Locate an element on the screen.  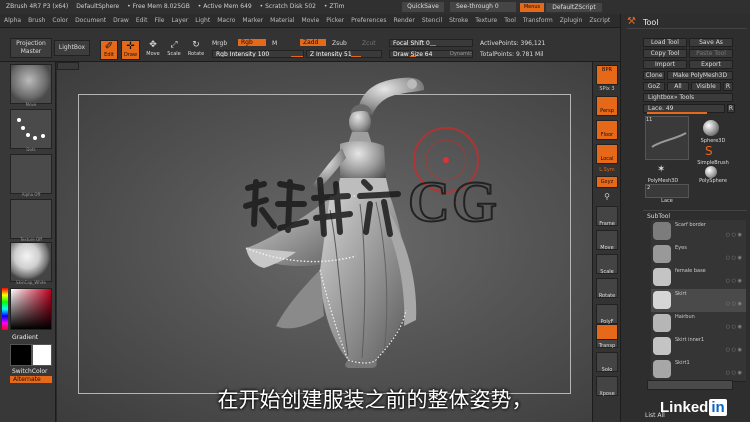
brush-thumbnail is located at coordinates (31, 84).